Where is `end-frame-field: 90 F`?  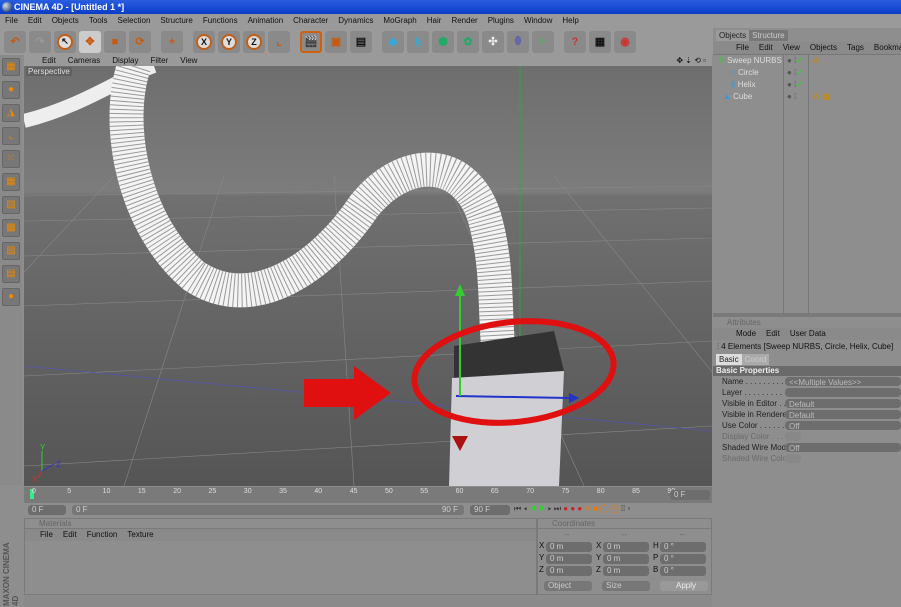
end-frame-field: 90 F is located at coordinates (490, 510).